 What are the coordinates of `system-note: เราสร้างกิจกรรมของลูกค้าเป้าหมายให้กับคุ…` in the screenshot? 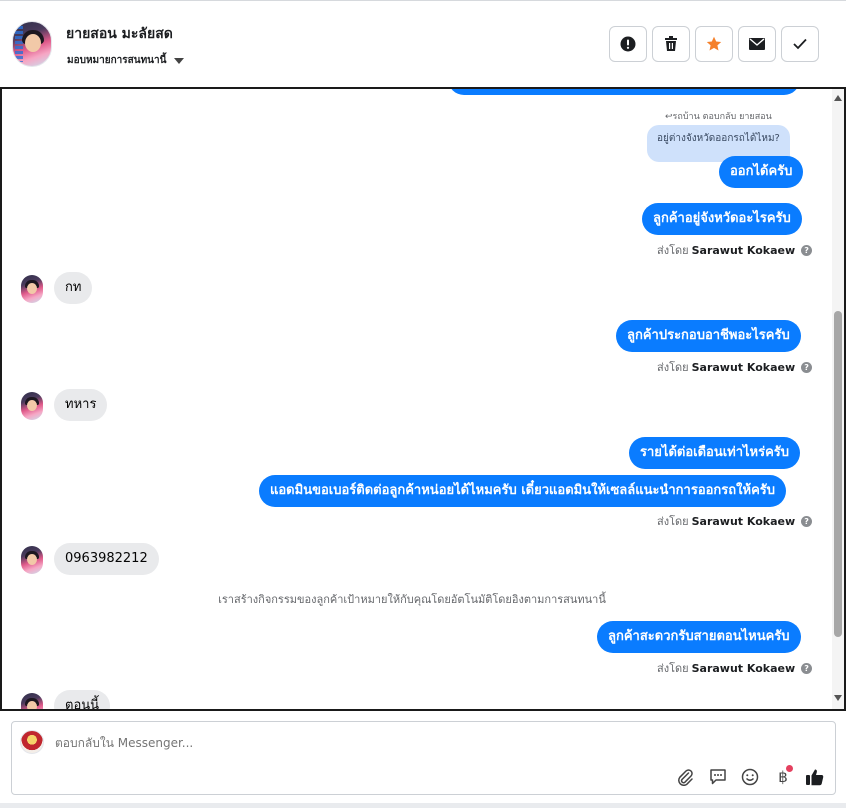 It's located at (412, 599).